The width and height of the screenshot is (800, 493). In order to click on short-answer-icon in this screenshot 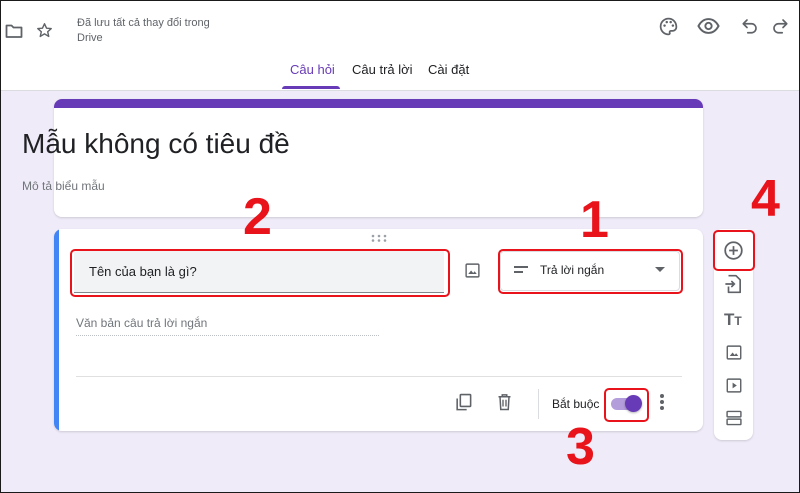, I will do `click(521, 269)`.